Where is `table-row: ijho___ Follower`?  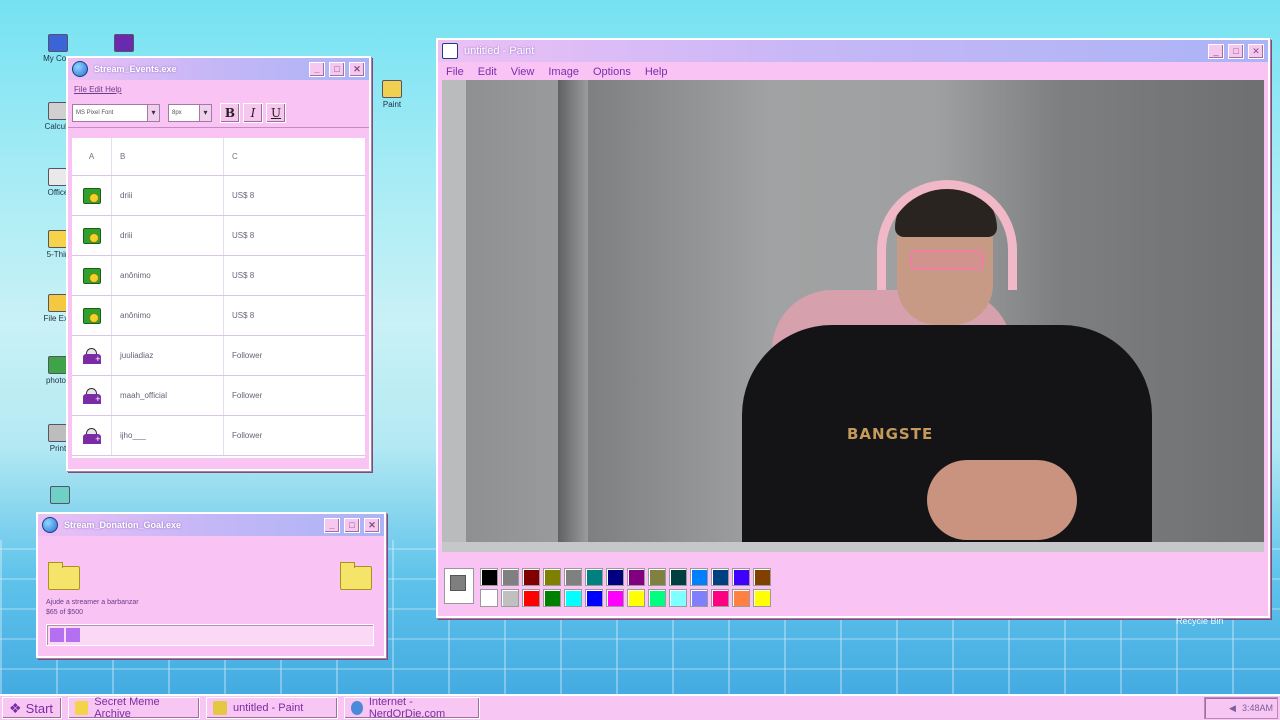
table-row: ijho___ Follower is located at coordinates (218, 436).